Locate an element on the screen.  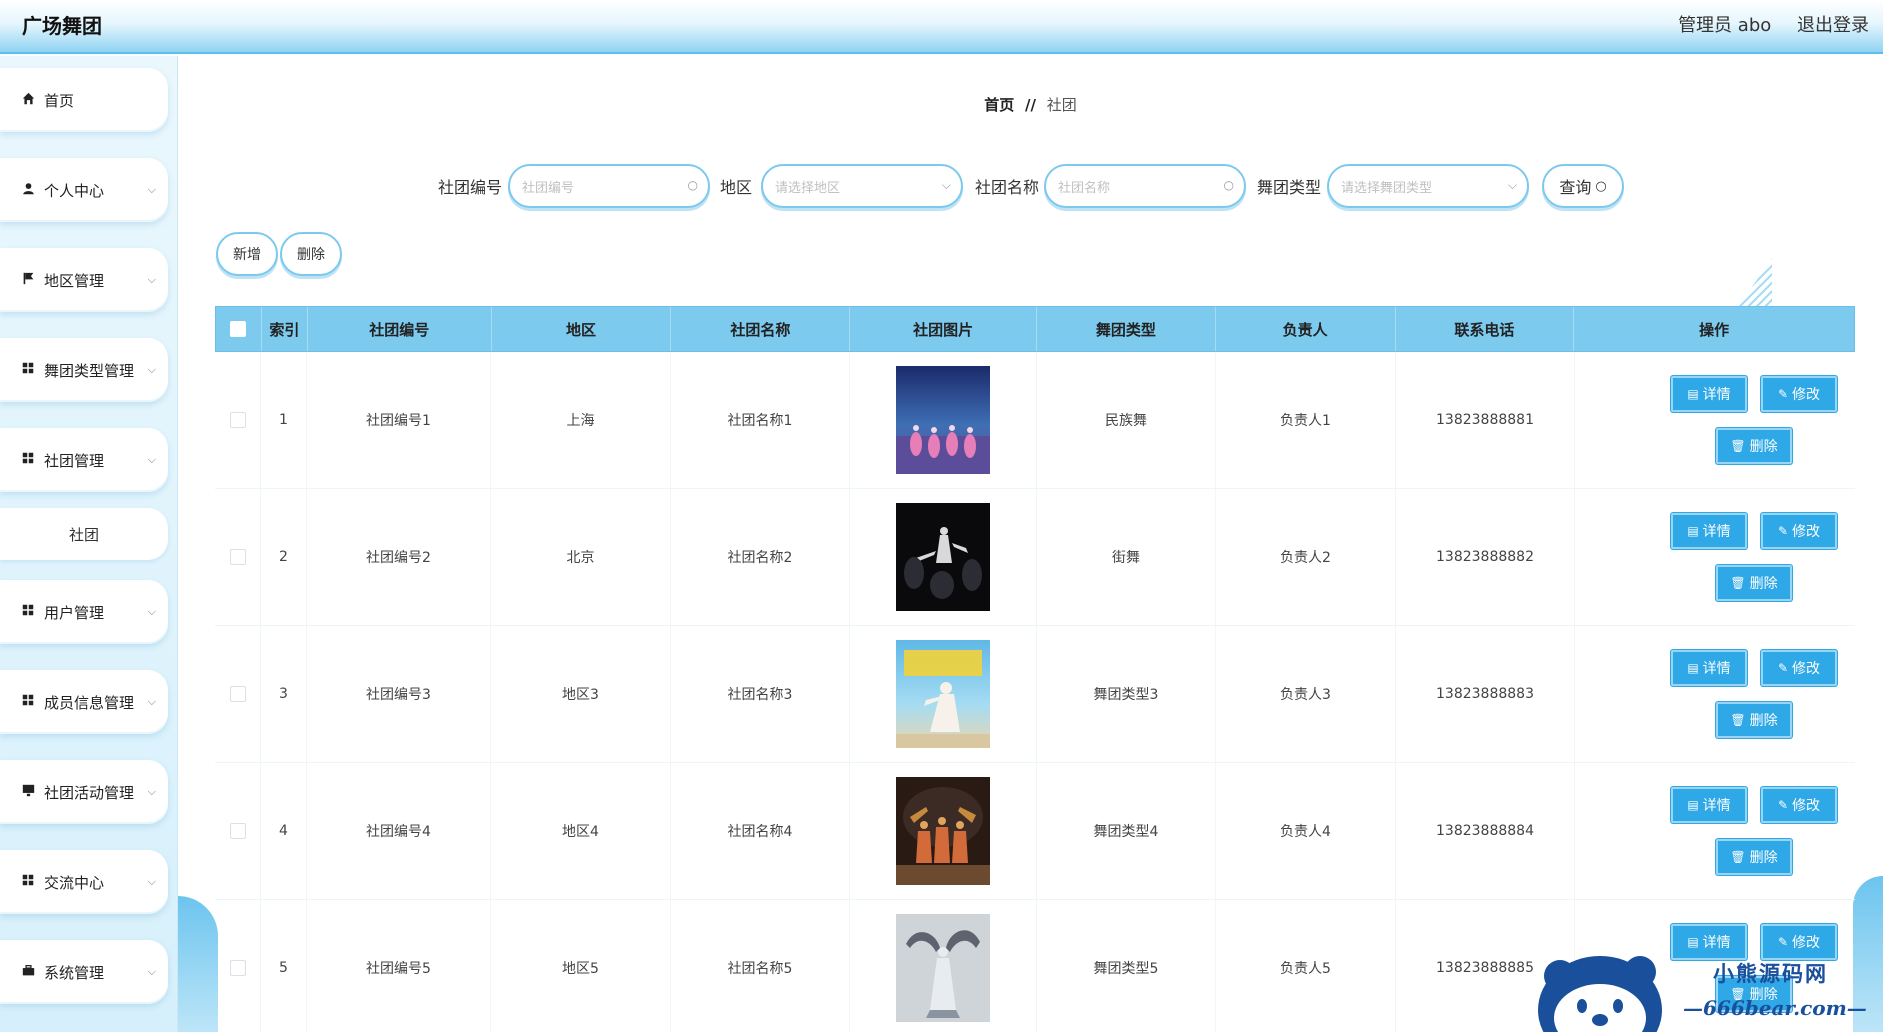
area-select: 请选择地区 ⌵ is located at coordinates (862, 186).